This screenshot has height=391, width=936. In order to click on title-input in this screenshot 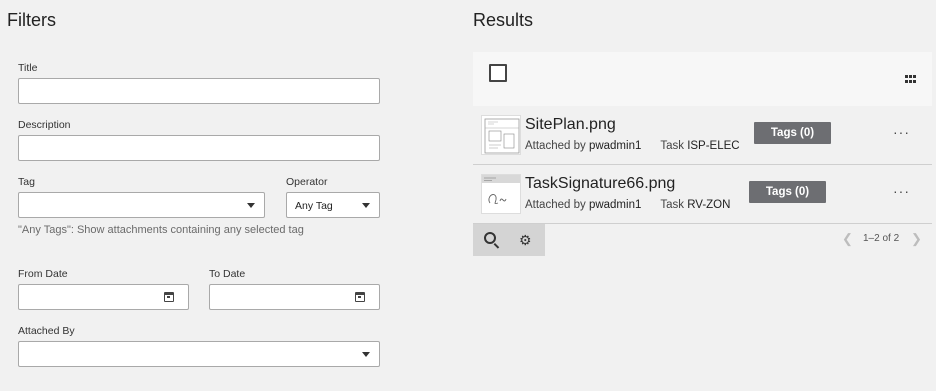, I will do `click(199, 91)`.